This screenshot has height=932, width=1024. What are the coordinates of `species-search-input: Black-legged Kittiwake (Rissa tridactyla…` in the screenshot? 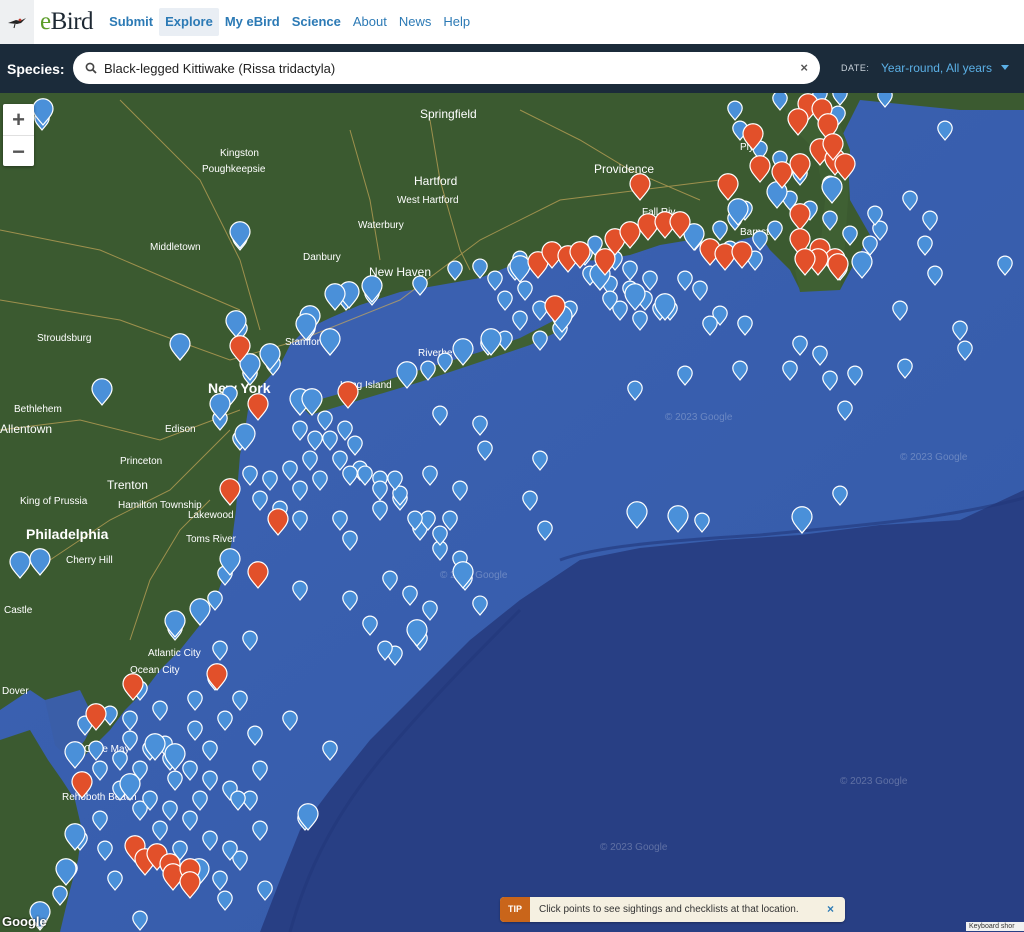 It's located at (446, 68).